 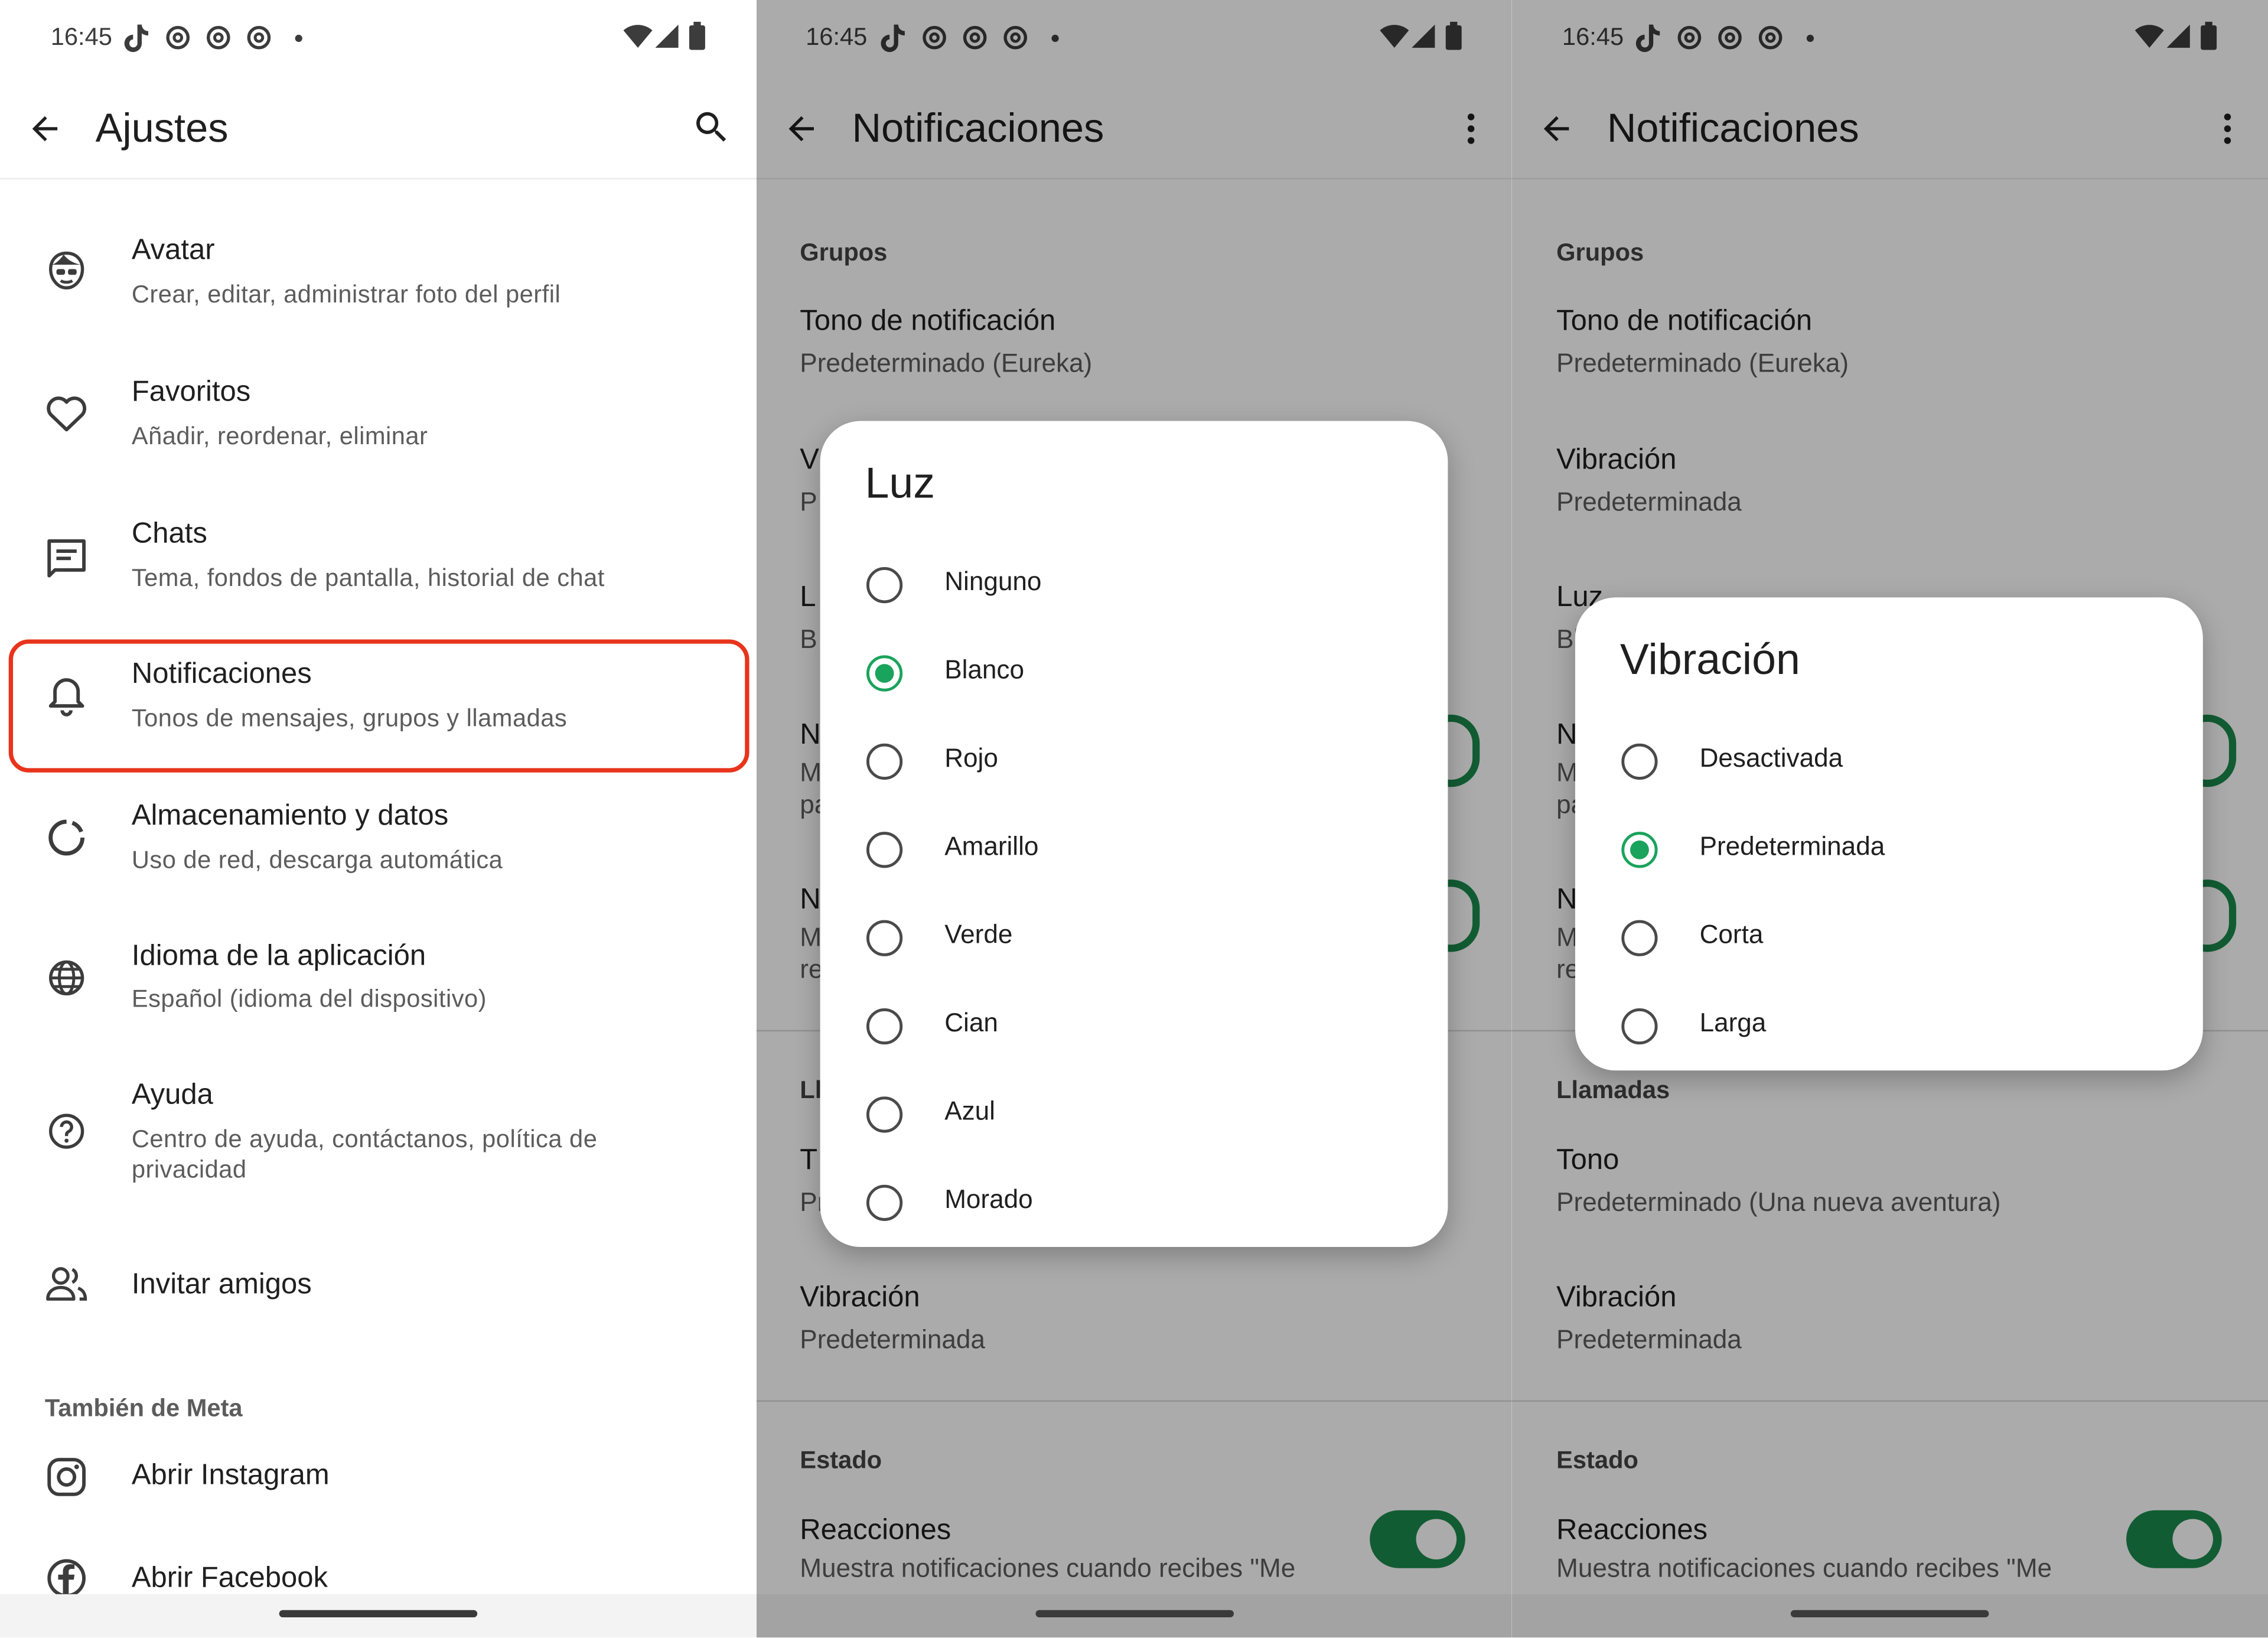 What do you see at coordinates (309, 999) in the screenshot?
I see `settings-item-subtitle: Español (idioma del dispositivo)` at bounding box center [309, 999].